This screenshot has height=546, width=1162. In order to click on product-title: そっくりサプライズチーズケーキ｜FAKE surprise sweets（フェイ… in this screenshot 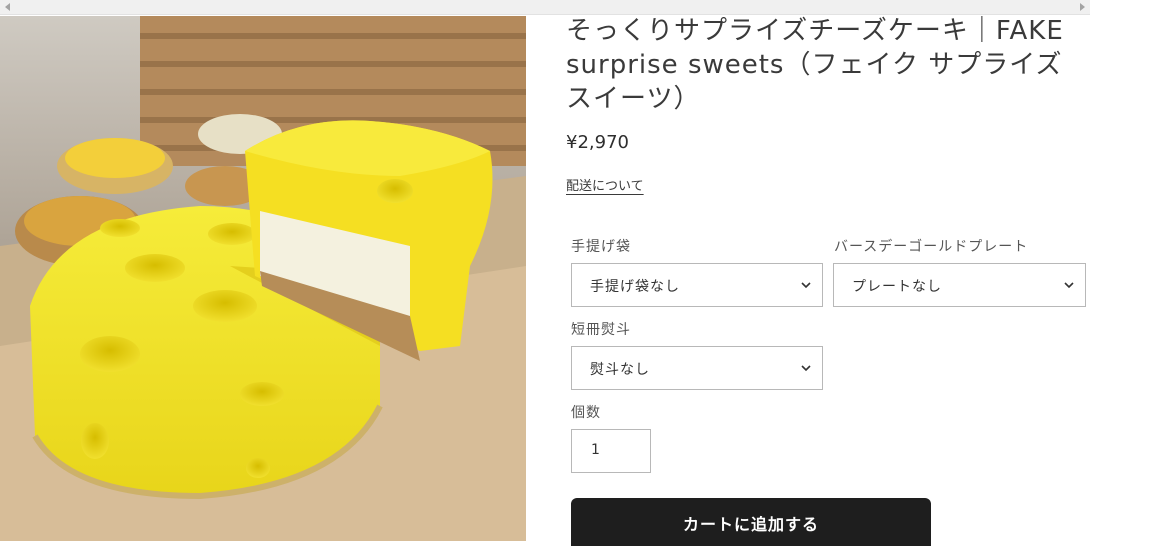, I will do `click(815, 65)`.